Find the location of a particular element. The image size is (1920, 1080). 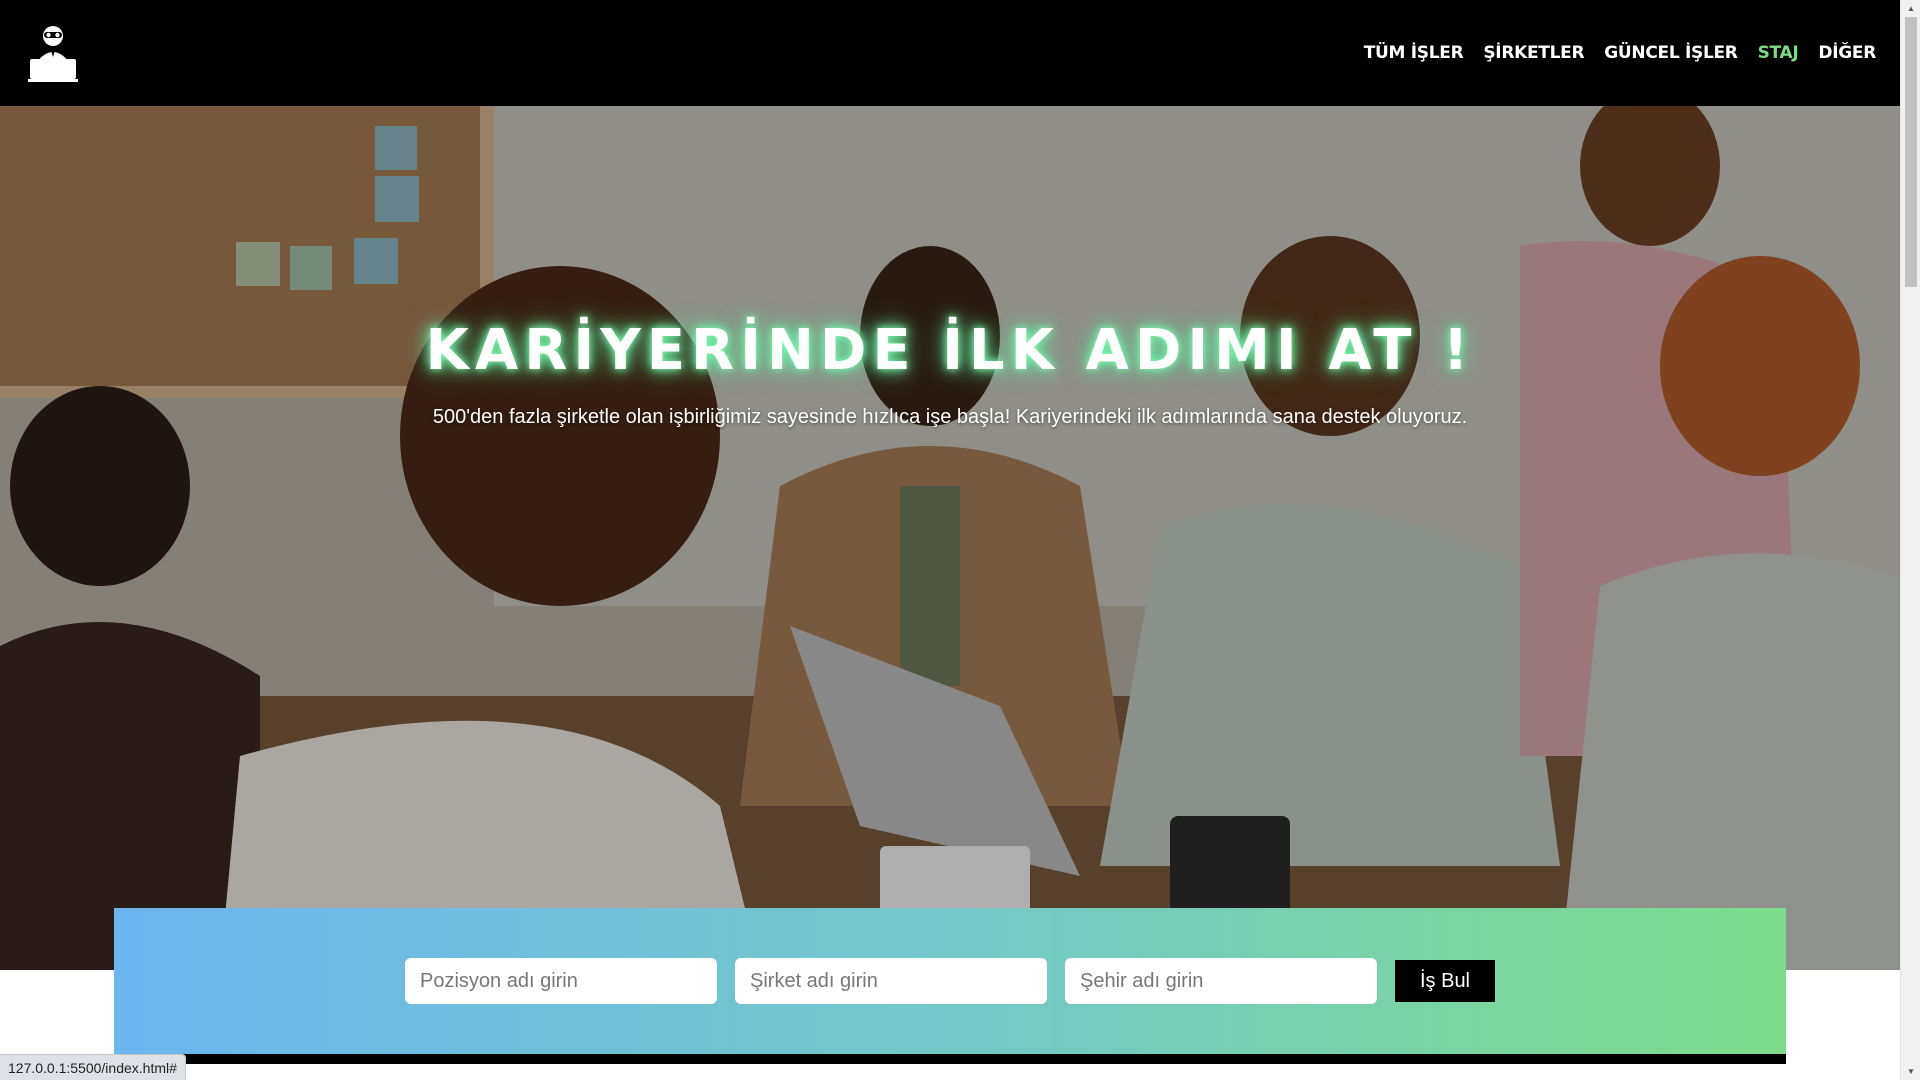

nav-other: DİĞER is located at coordinates (1847, 53).